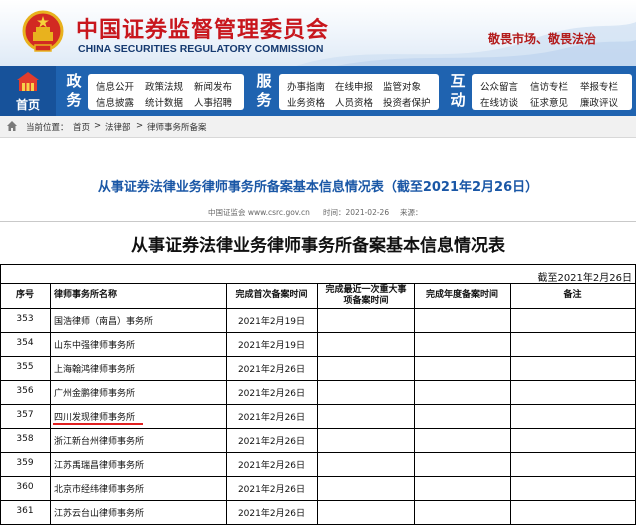 This screenshot has width=636, height=525. Describe the element at coordinates (549, 86) in the screenshot. I see `nav-link-petition: 信访专栏` at that location.